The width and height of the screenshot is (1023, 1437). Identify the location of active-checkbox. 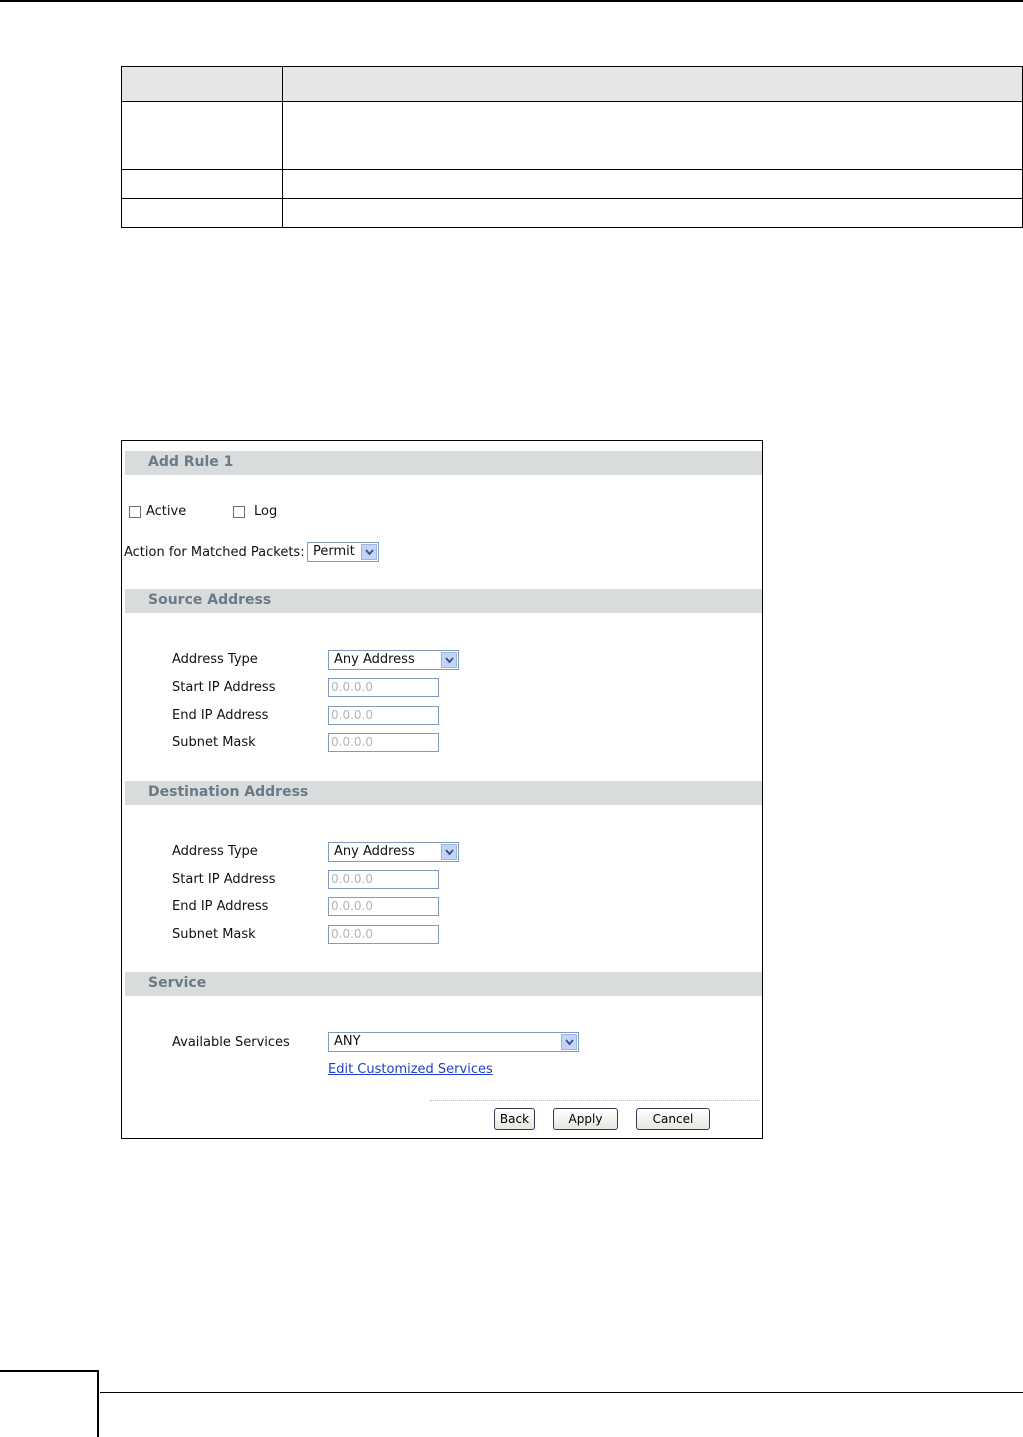
(135, 512).